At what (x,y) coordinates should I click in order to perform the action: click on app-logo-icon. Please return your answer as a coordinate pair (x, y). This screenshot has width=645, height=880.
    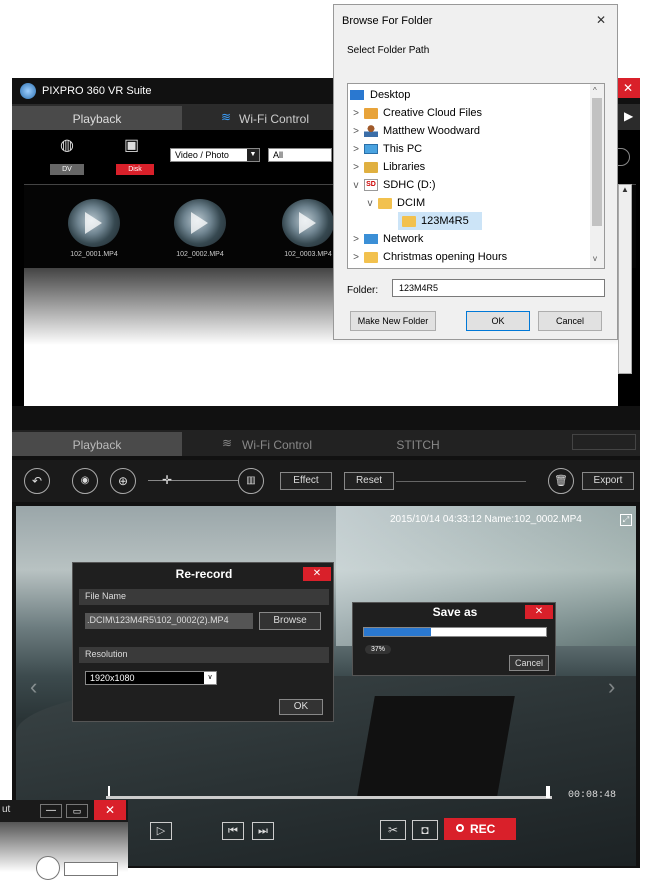
    Looking at the image, I should click on (28, 91).